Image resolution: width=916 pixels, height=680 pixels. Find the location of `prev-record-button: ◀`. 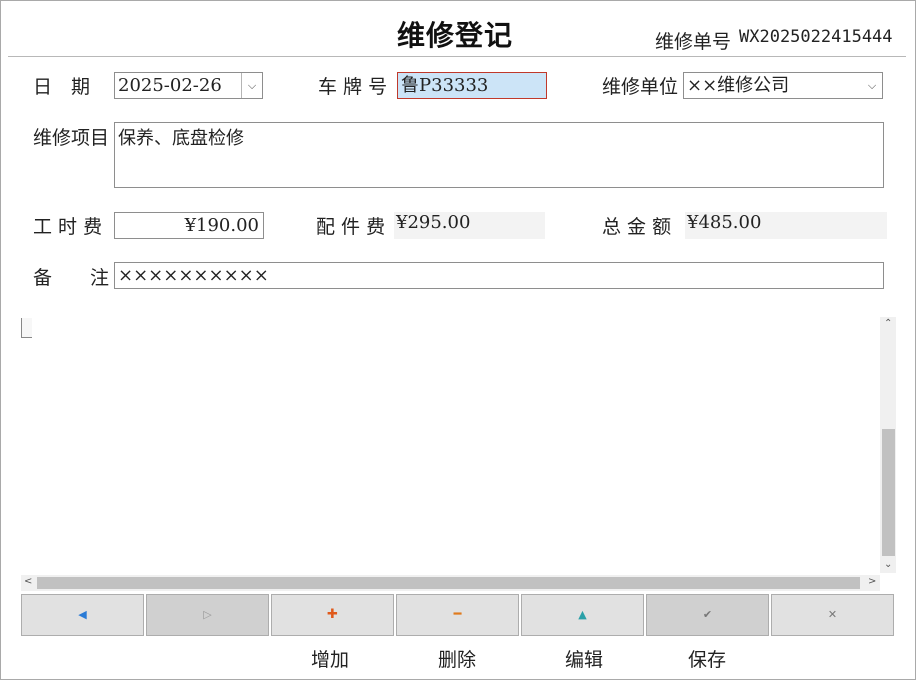

prev-record-button: ◀ is located at coordinates (82, 615).